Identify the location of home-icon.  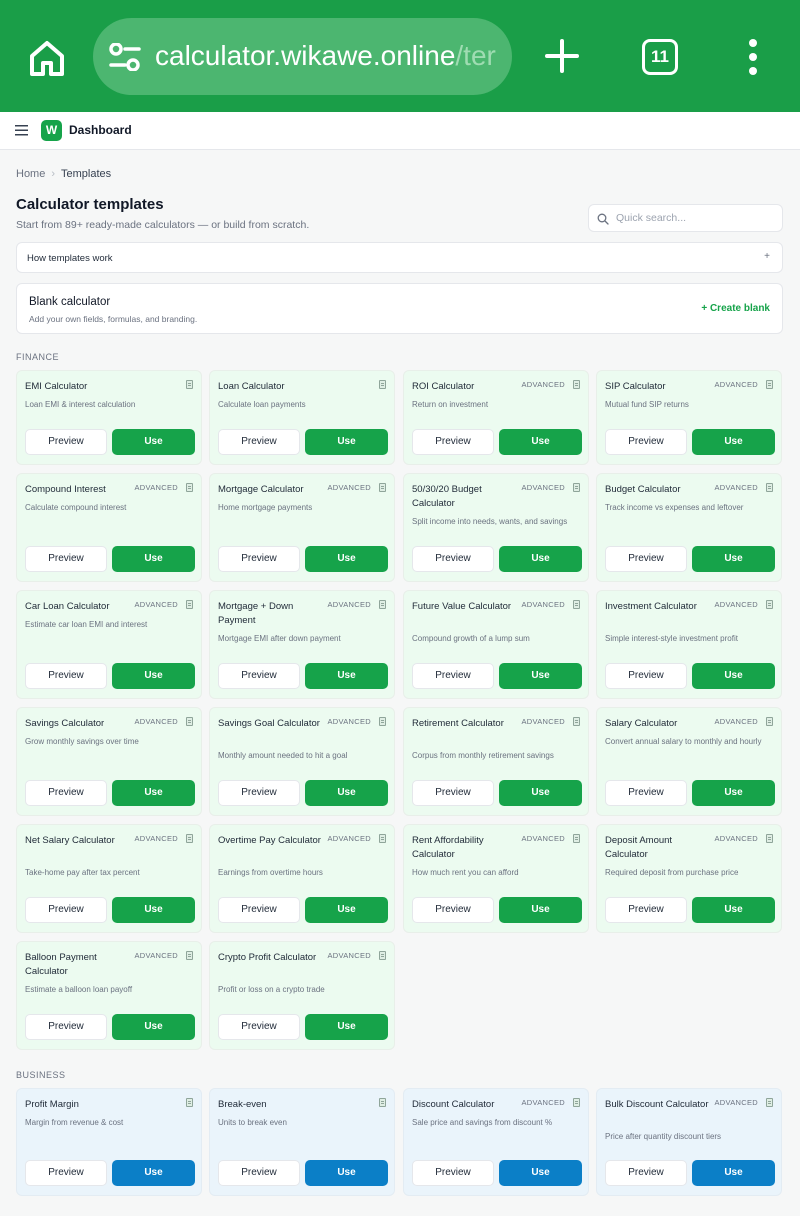
(47, 58).